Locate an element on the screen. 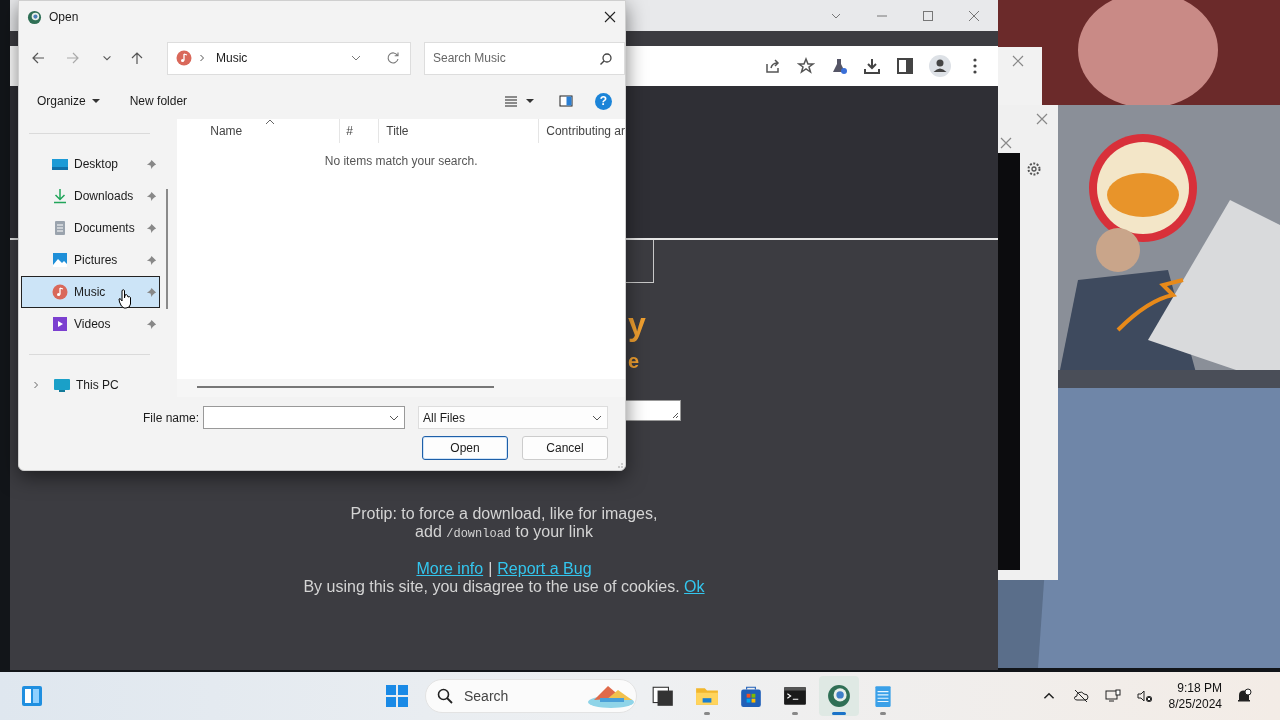  close-icon is located at coordinates (610, 17).